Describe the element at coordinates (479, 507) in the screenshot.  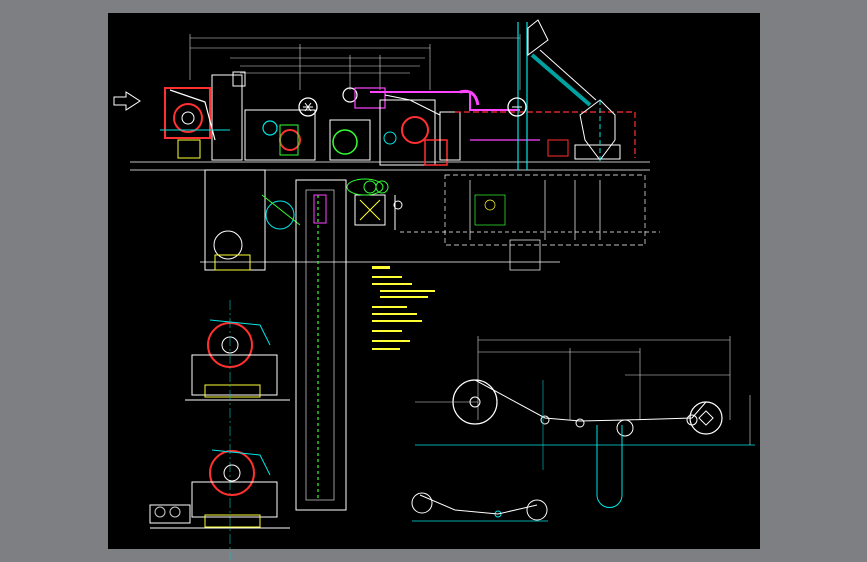
I see `secondary-web-path` at that location.